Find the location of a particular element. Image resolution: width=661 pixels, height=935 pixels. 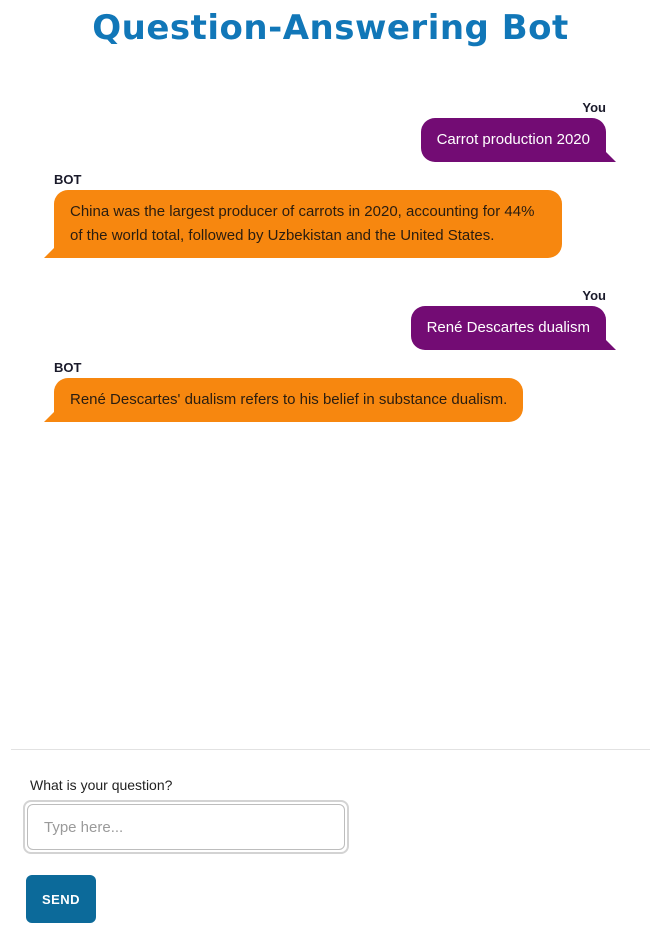

divider is located at coordinates (330, 749).